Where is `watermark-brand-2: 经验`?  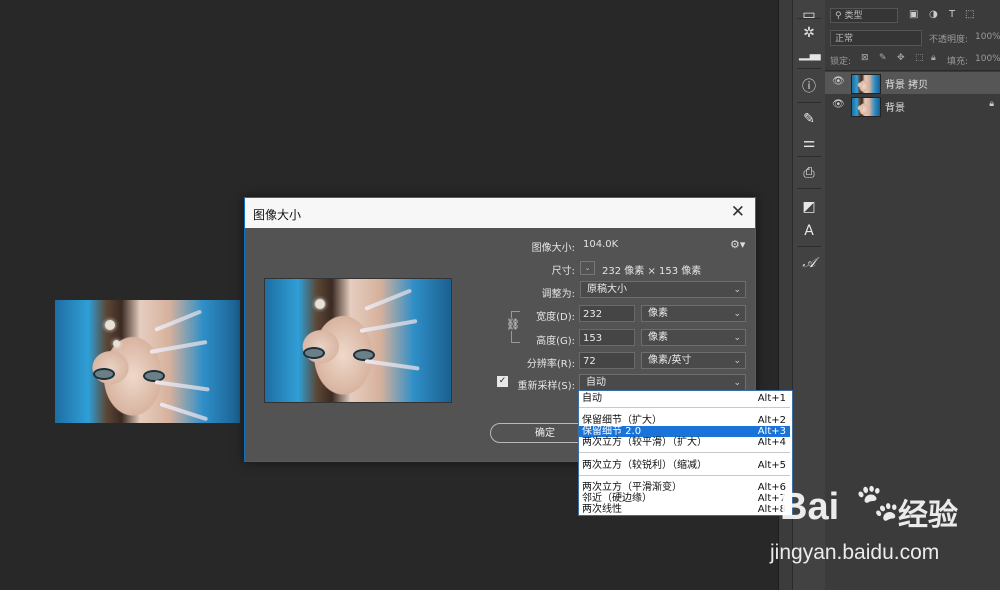
watermark-brand-2: 经验 is located at coordinates (928, 515).